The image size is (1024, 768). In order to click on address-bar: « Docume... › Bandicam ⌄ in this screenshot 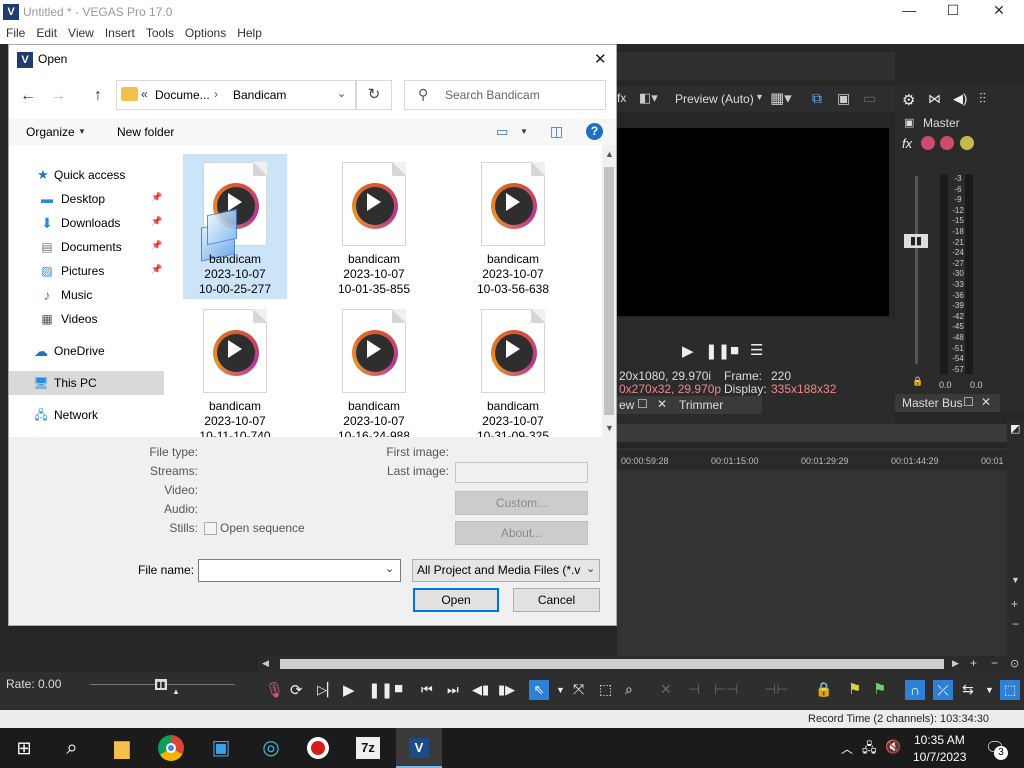, I will do `click(236, 95)`.